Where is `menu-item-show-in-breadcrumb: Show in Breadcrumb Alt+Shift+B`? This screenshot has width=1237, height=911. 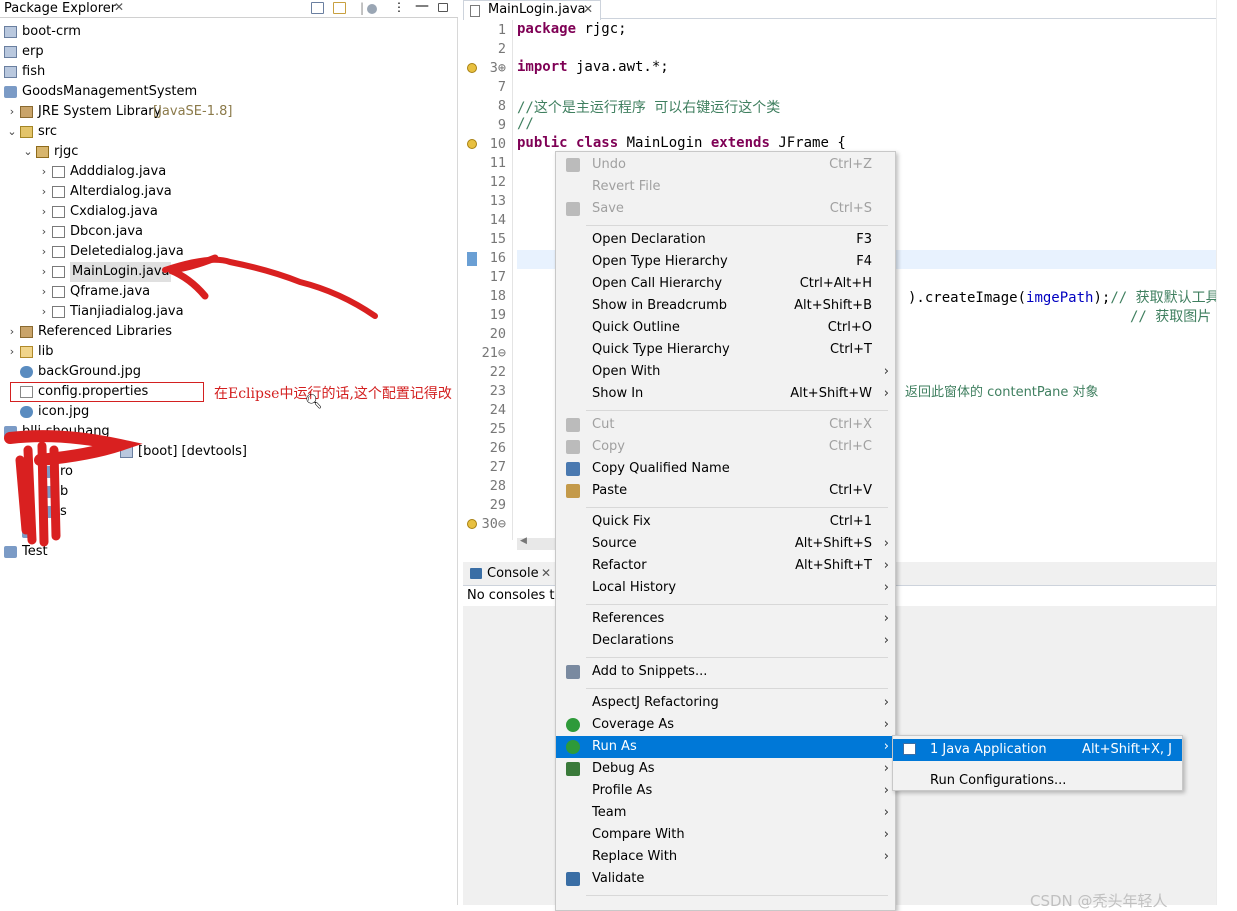
menu-item-show-in-breadcrumb: Show in Breadcrumb Alt+Shift+B is located at coordinates (725, 306).